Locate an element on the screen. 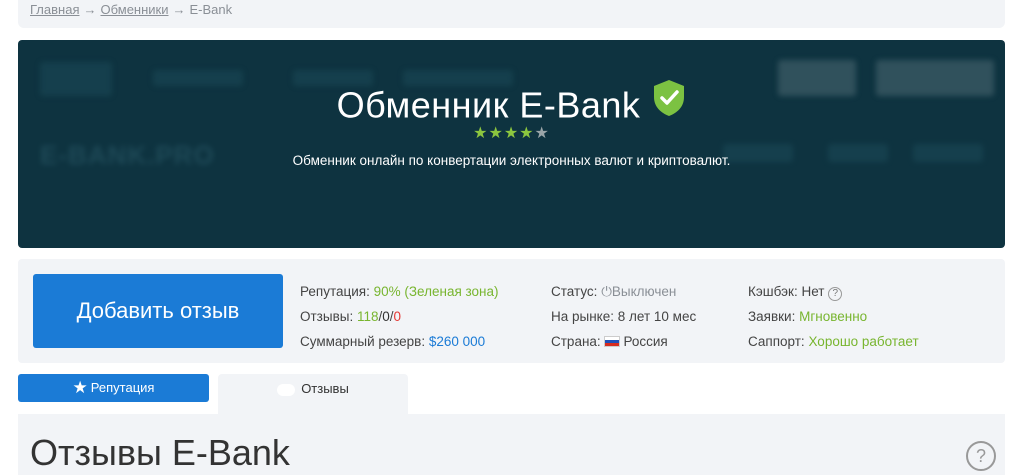 The height and width of the screenshot is (475, 1024). breadcrumb: Главная → Обменники → E-Bank is located at coordinates (511, 14).